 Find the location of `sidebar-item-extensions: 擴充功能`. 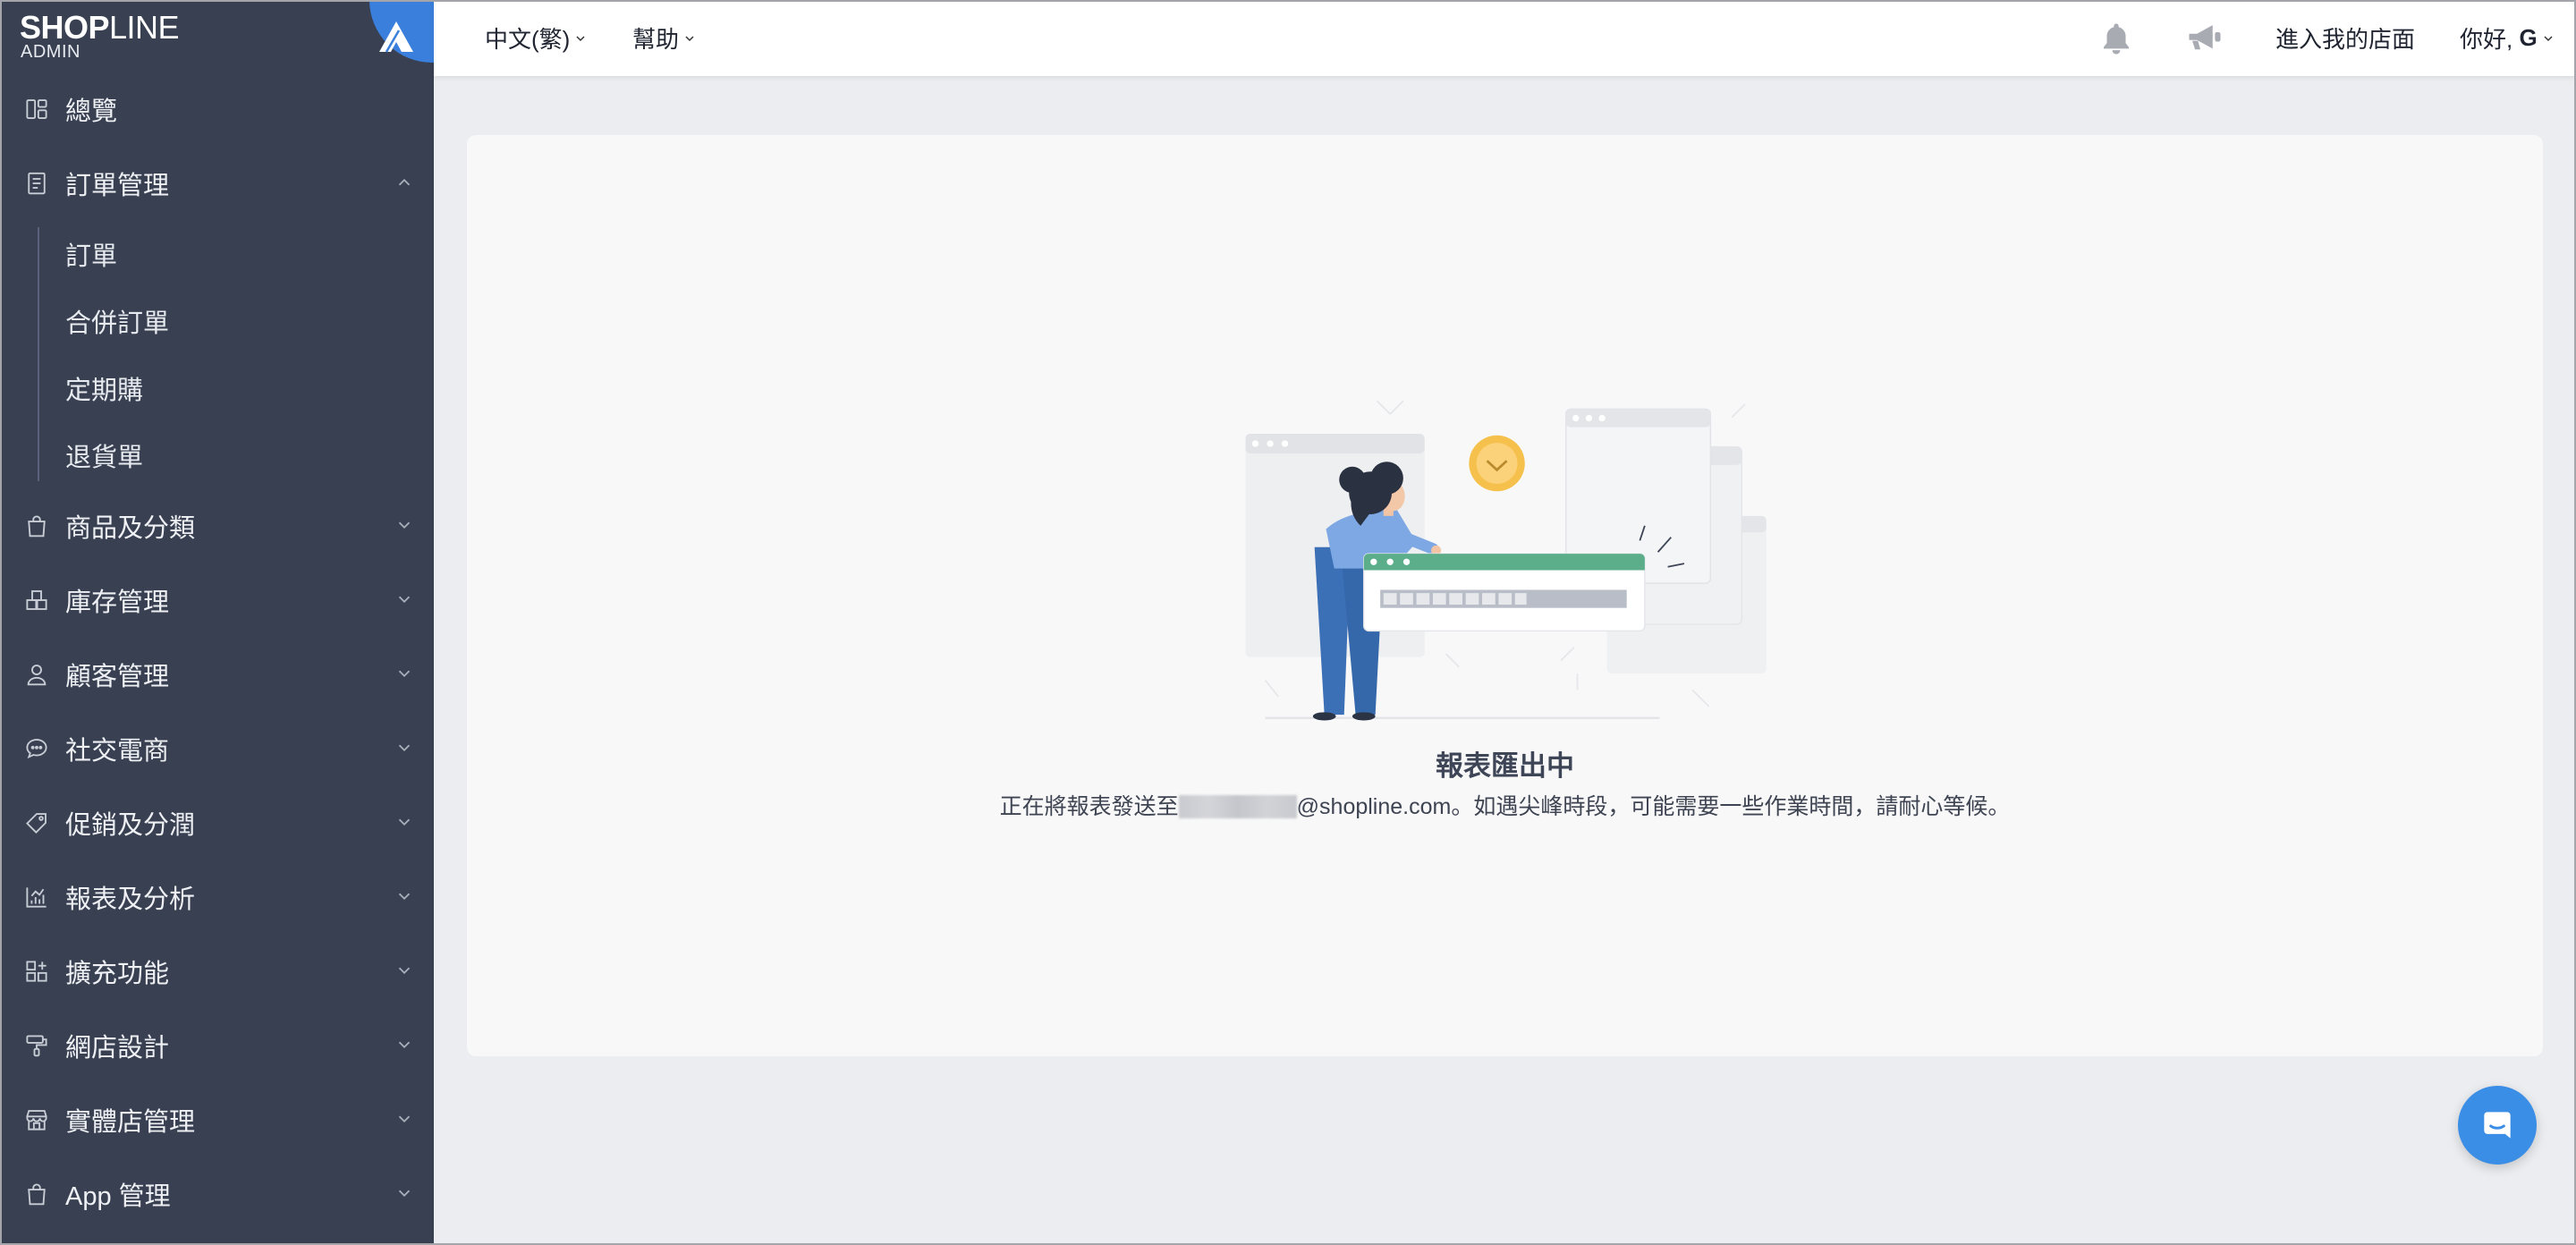

sidebar-item-extensions: 擴充功能 is located at coordinates (217, 971).